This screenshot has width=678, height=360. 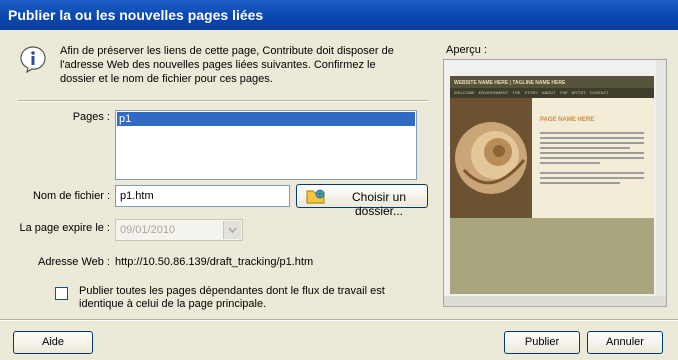 I want to click on cancel-button: Annuler, so click(x=625, y=342).